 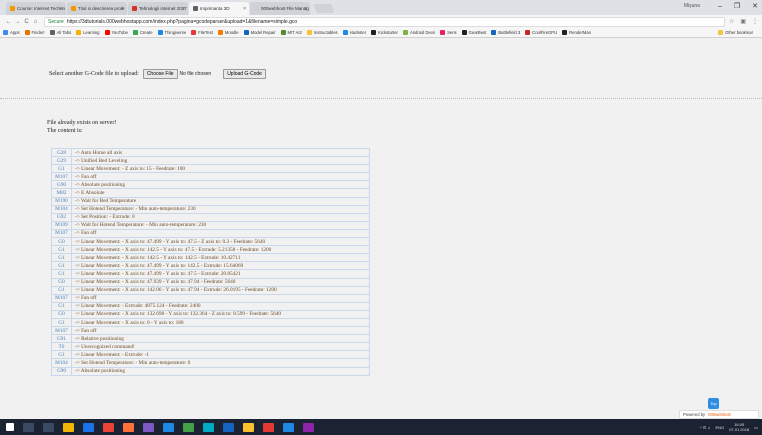 I want to click on bookmark-item: Instructables, so click(x=322, y=32).